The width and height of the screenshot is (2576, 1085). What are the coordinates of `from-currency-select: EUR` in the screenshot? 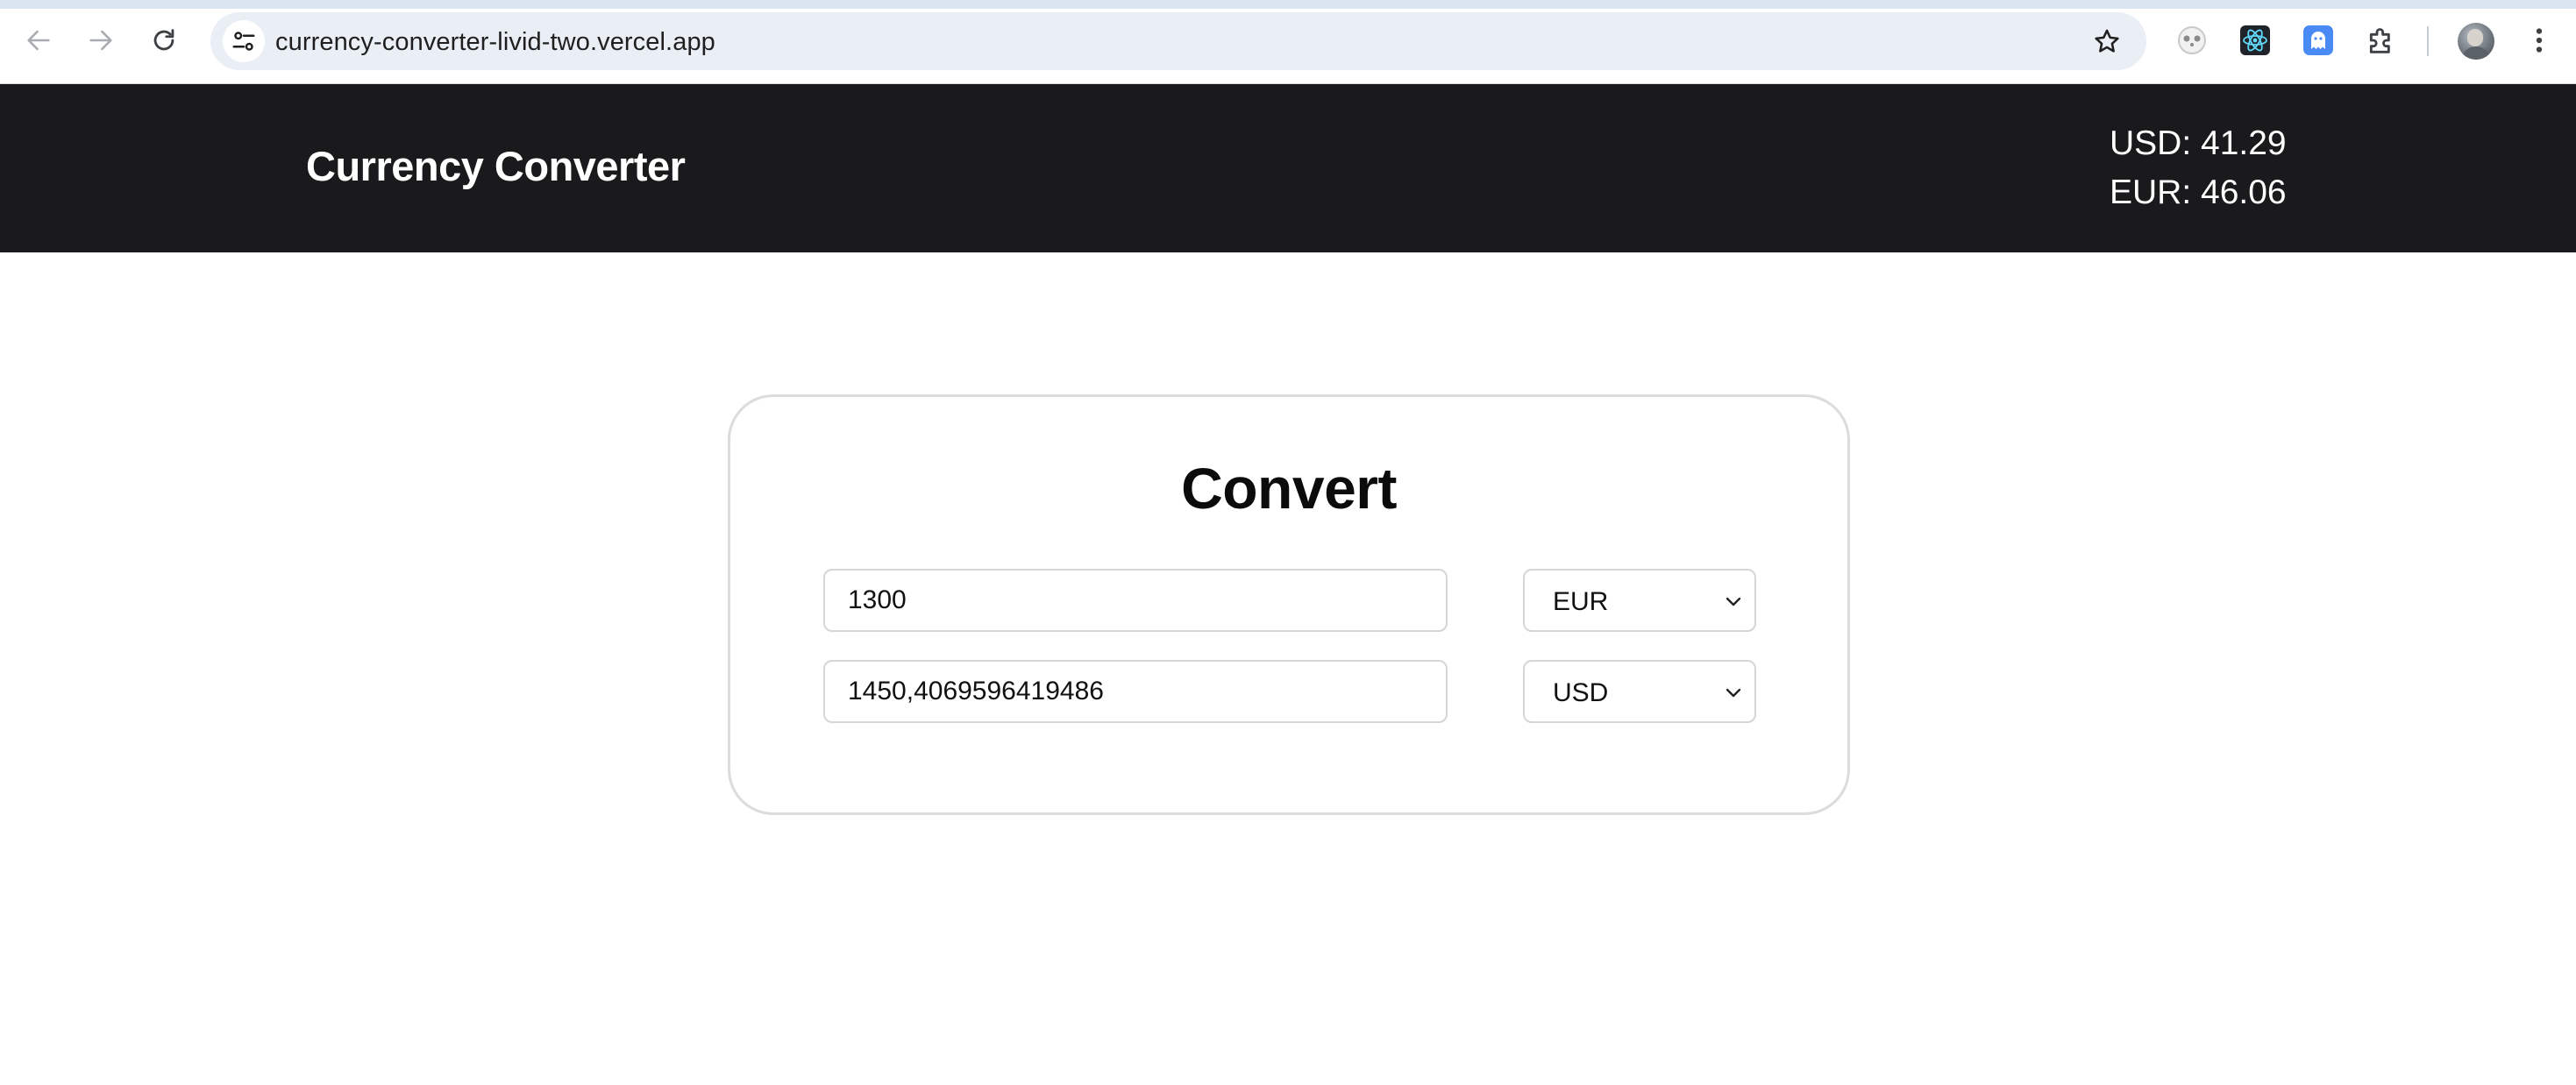 It's located at (1639, 600).